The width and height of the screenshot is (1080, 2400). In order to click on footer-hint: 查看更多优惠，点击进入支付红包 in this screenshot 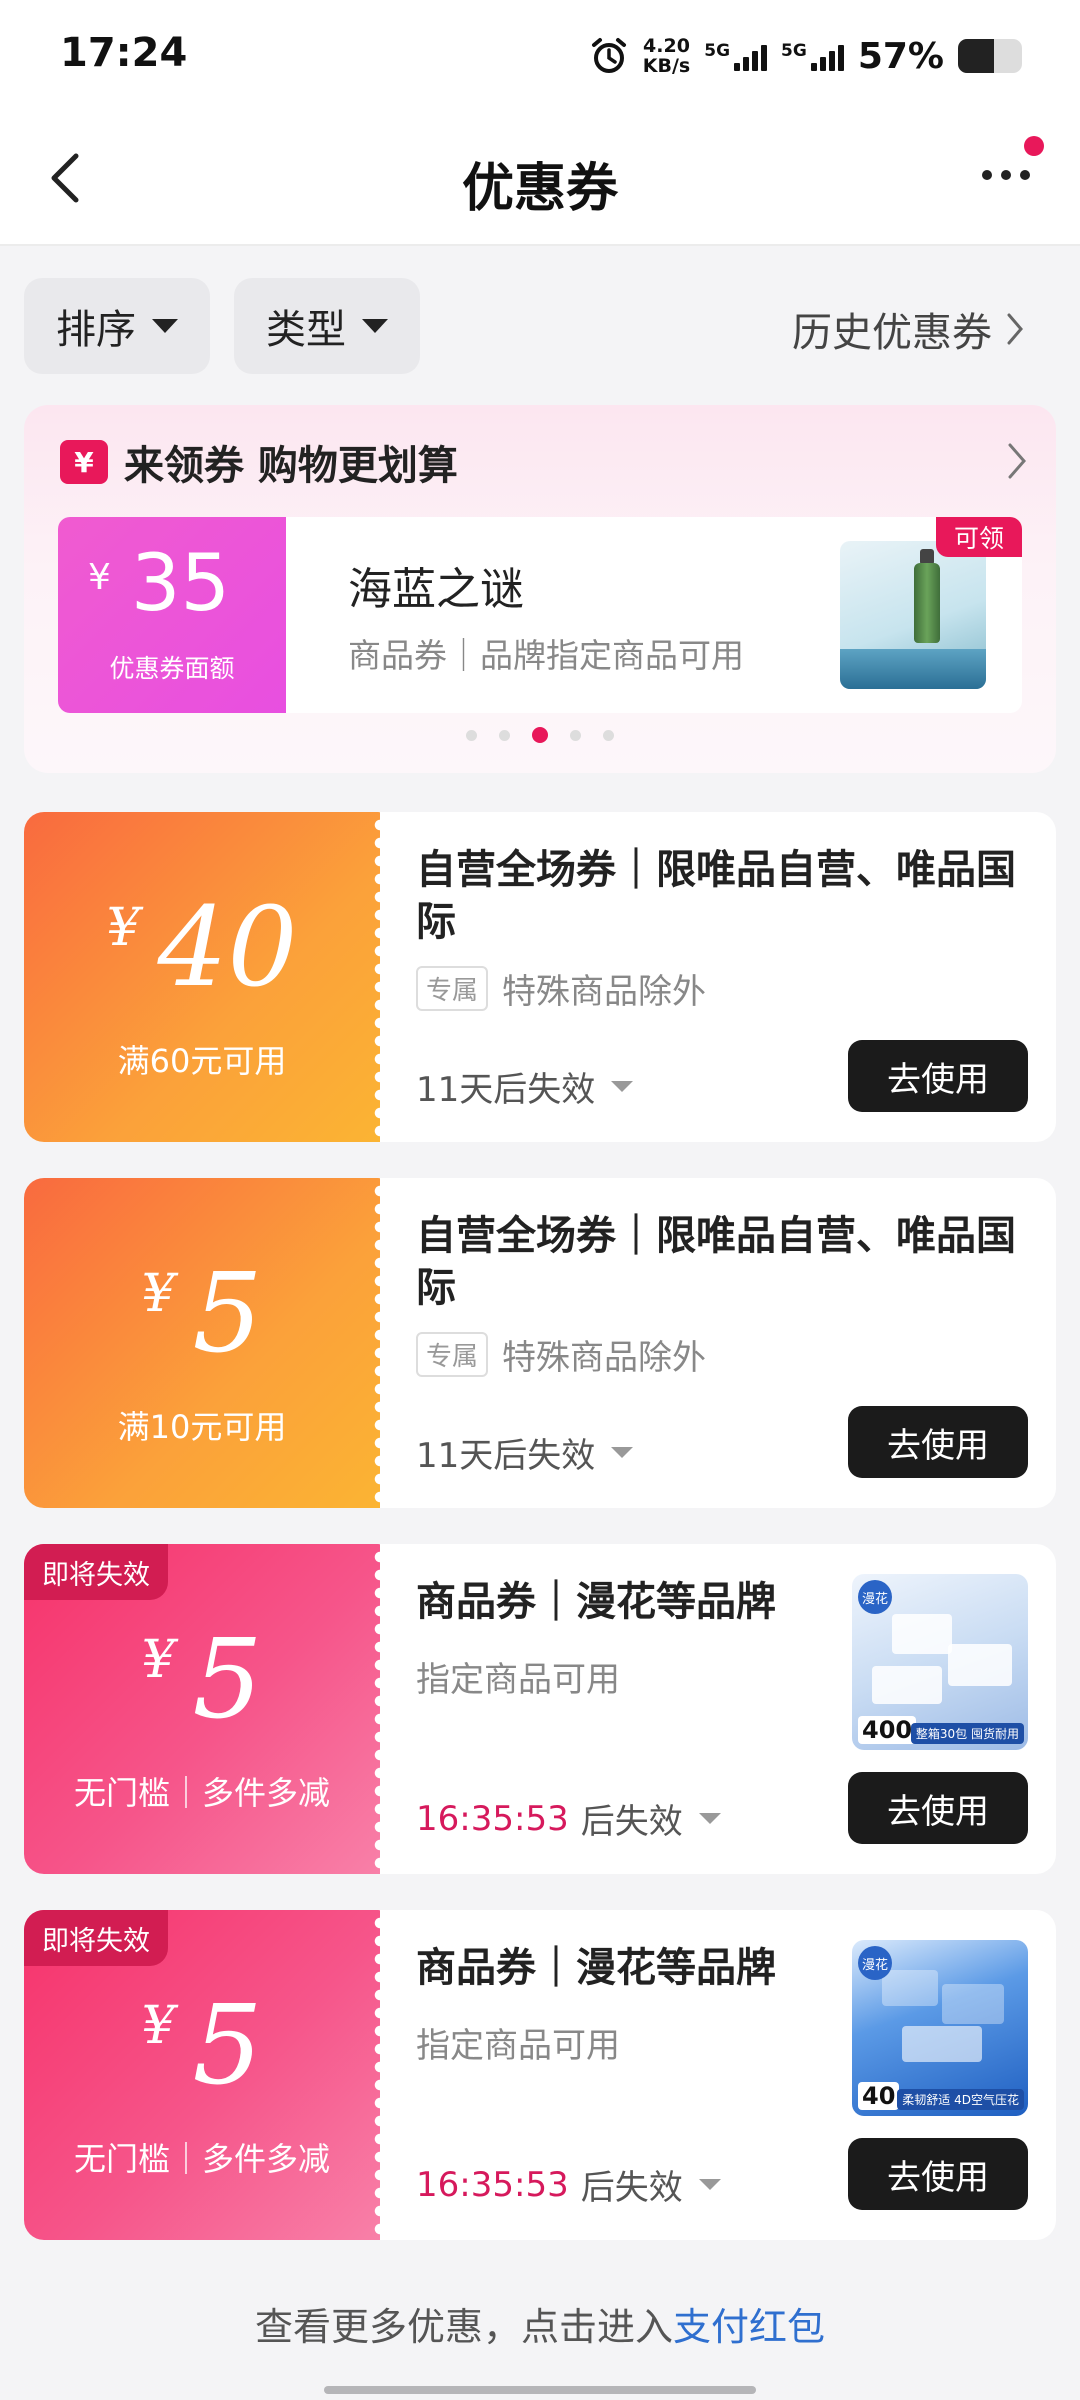, I will do `click(540, 2327)`.